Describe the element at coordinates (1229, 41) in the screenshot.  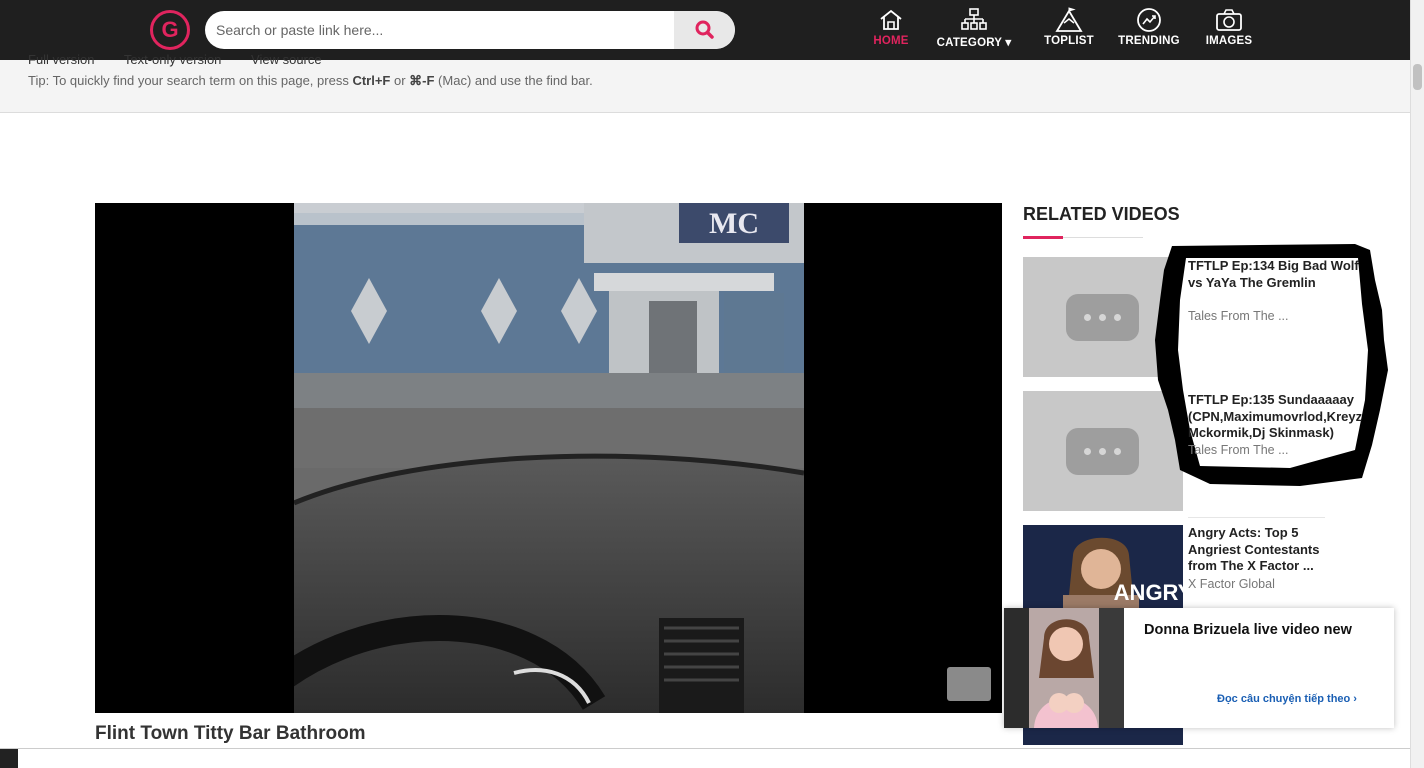
I see `nav-images-label: IMAGES` at that location.